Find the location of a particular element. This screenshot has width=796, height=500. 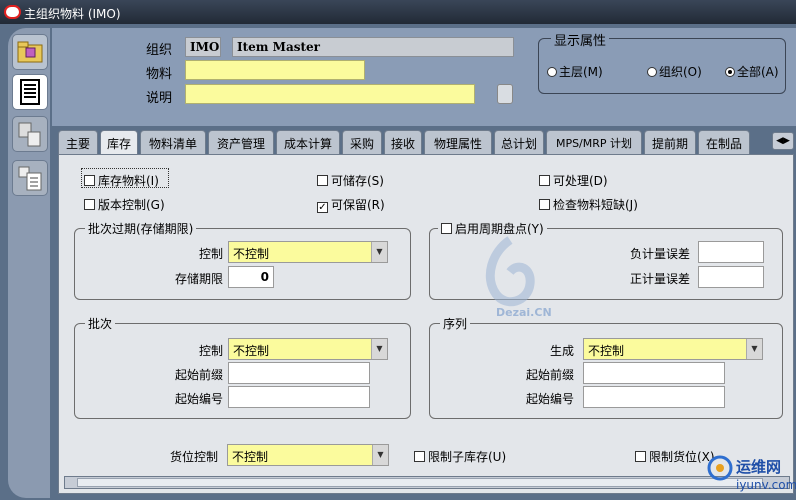

site-logo-icon is located at coordinates (720, 468).